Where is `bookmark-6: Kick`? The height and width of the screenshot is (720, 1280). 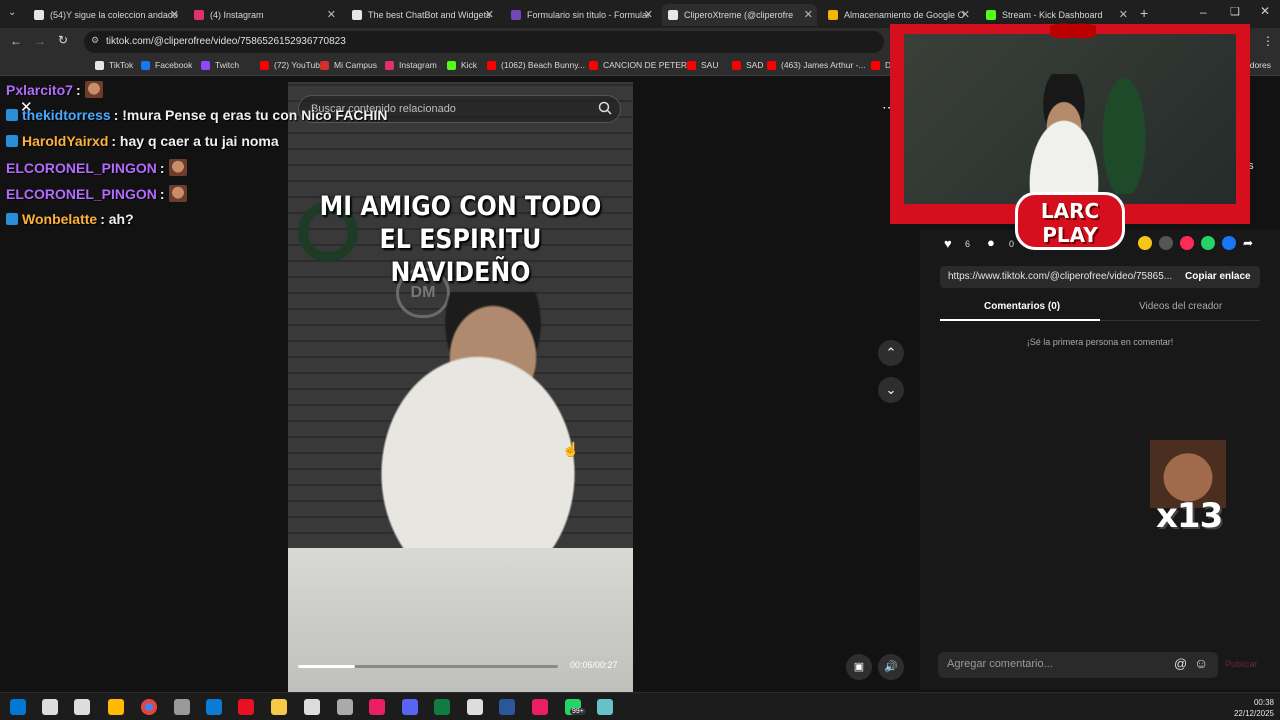 bookmark-6: Kick is located at coordinates (462, 65).